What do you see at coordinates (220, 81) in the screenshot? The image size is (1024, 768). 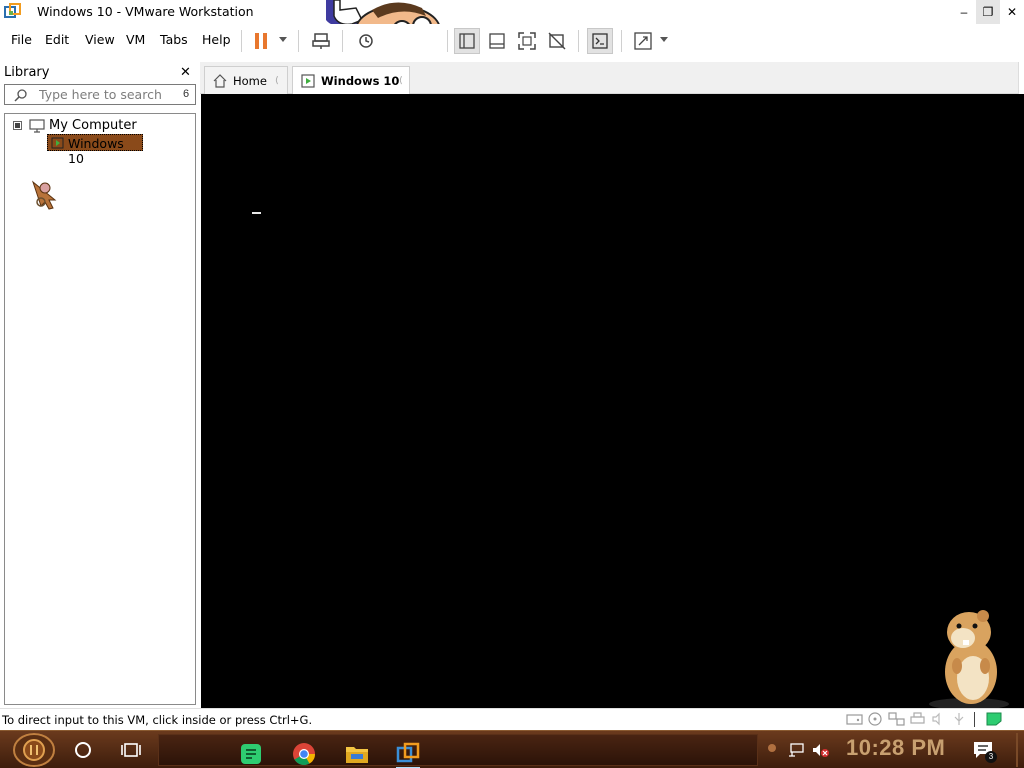 I see `home-icon` at bounding box center [220, 81].